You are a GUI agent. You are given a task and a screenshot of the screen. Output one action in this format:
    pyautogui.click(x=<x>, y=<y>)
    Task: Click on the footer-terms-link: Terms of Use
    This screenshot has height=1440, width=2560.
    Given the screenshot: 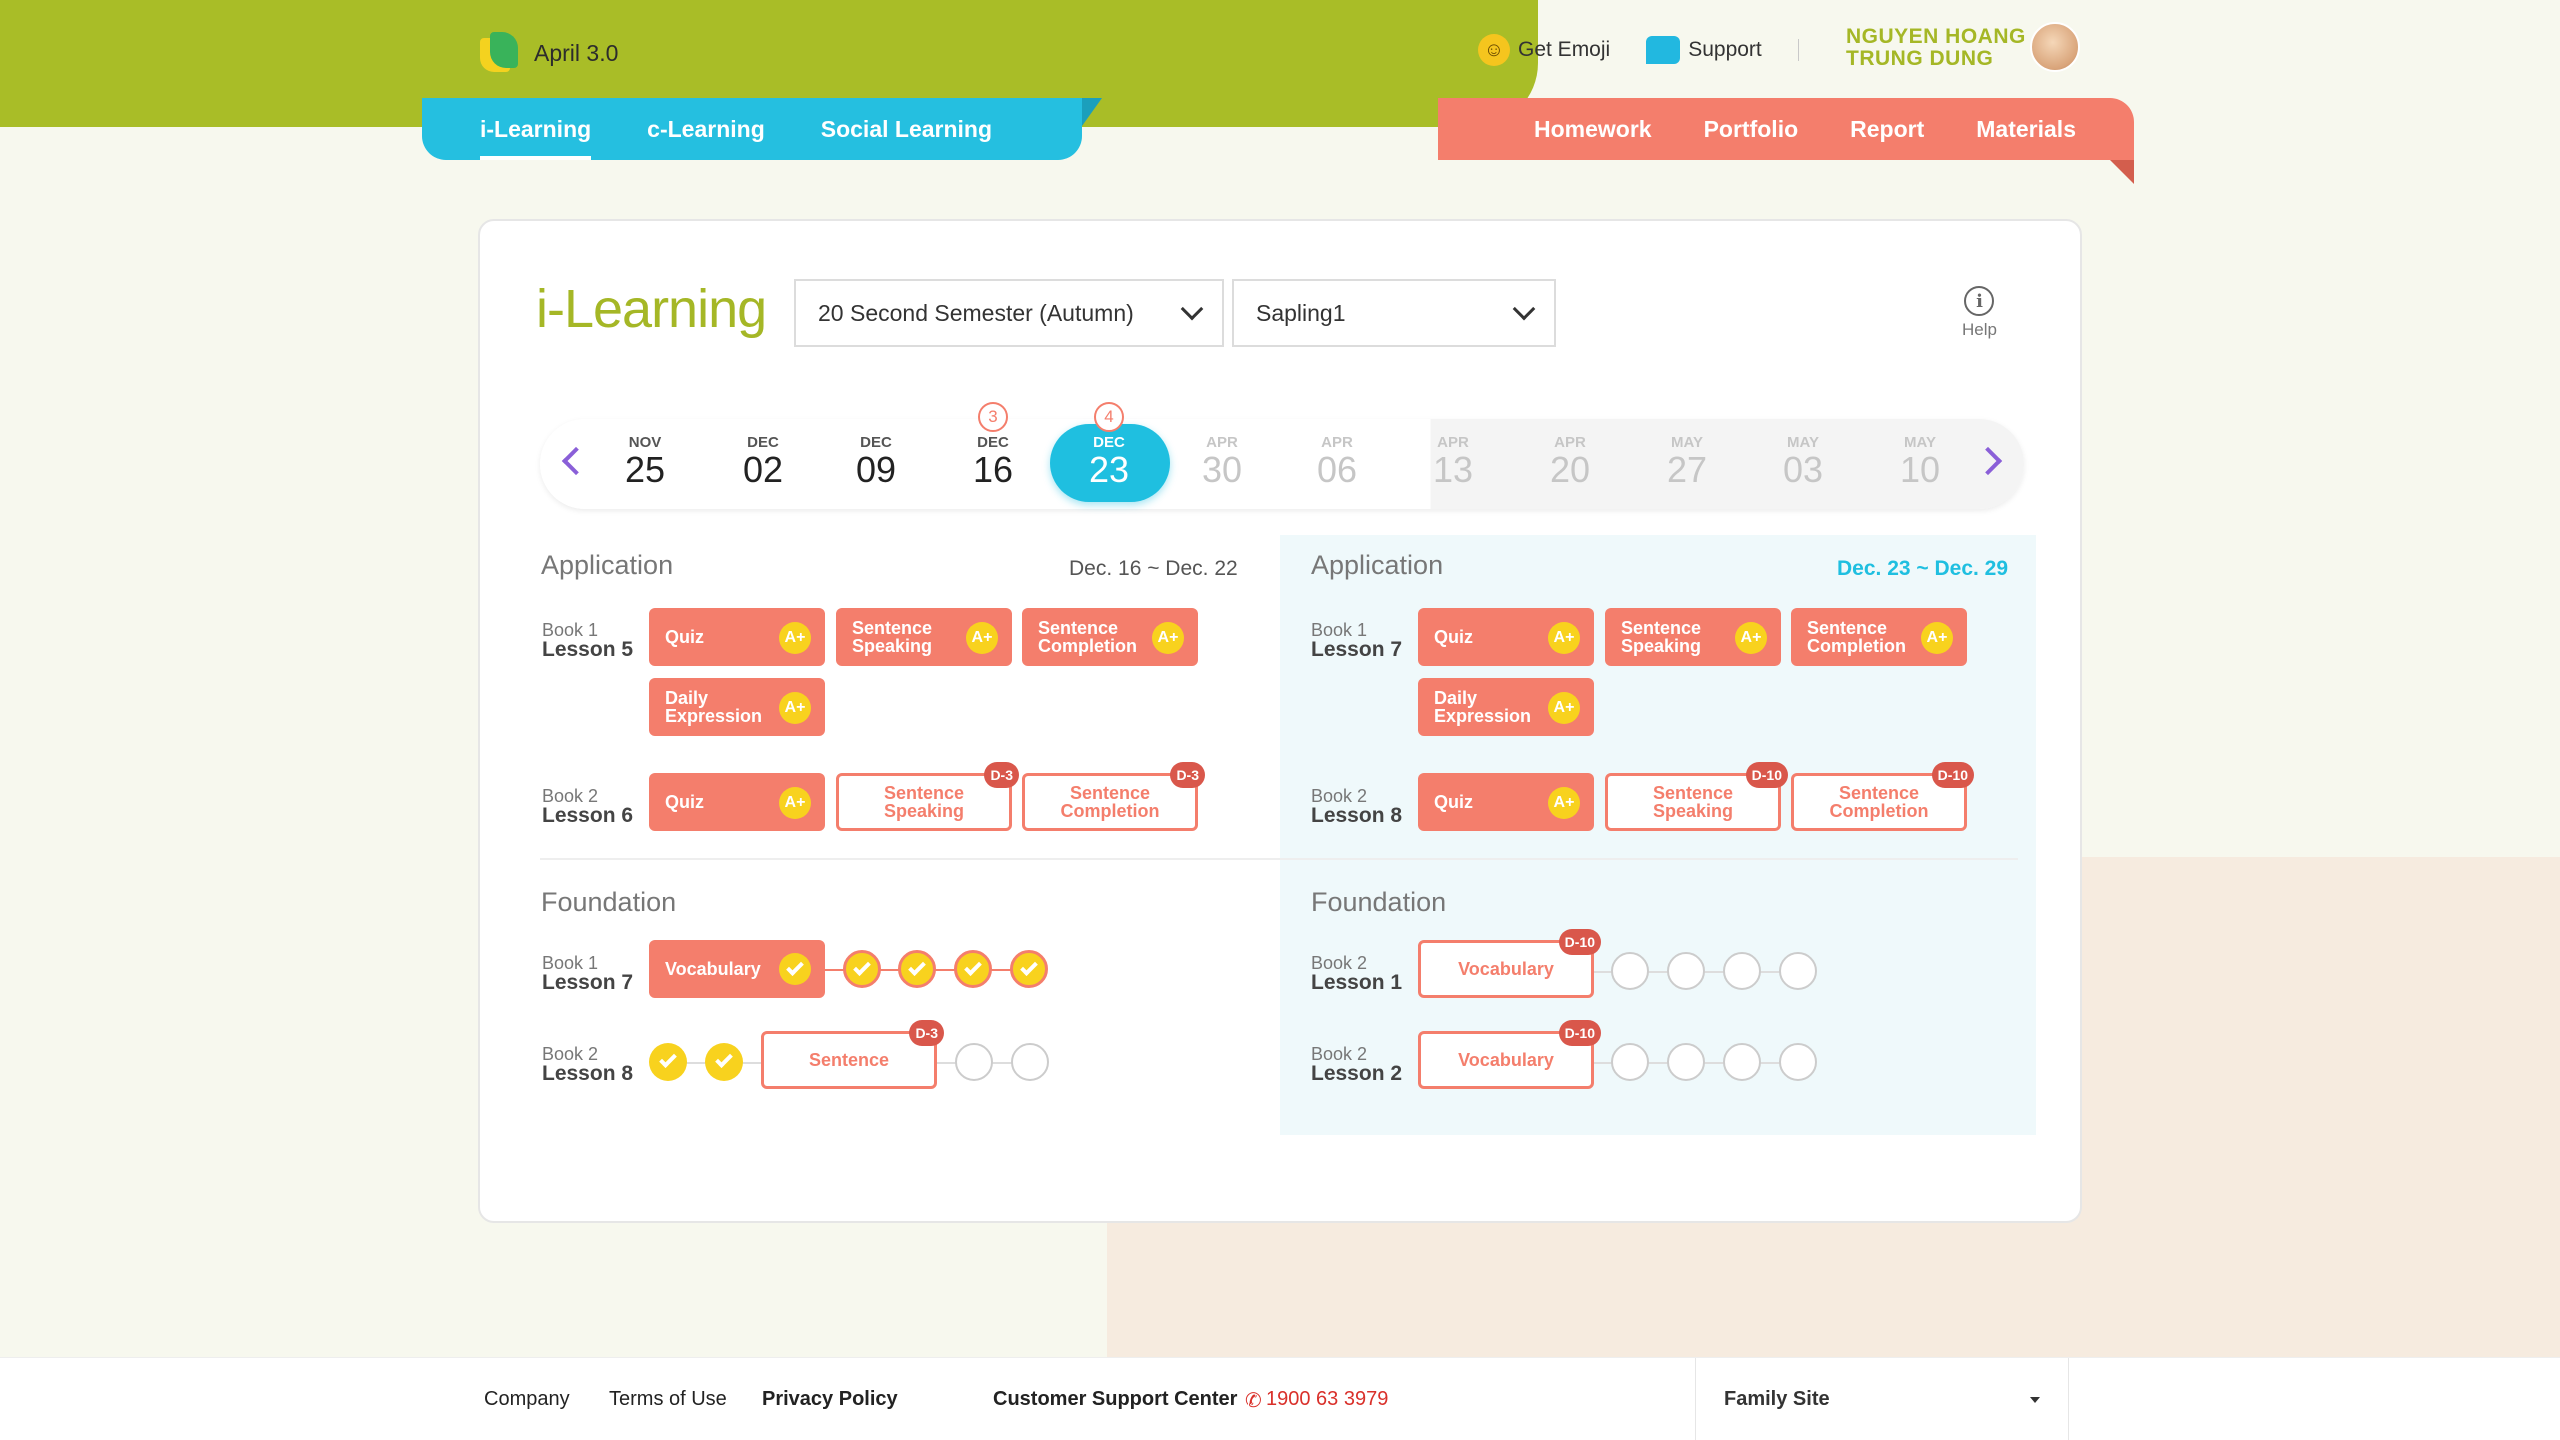 What is the action you would take?
    pyautogui.click(x=668, y=1399)
    